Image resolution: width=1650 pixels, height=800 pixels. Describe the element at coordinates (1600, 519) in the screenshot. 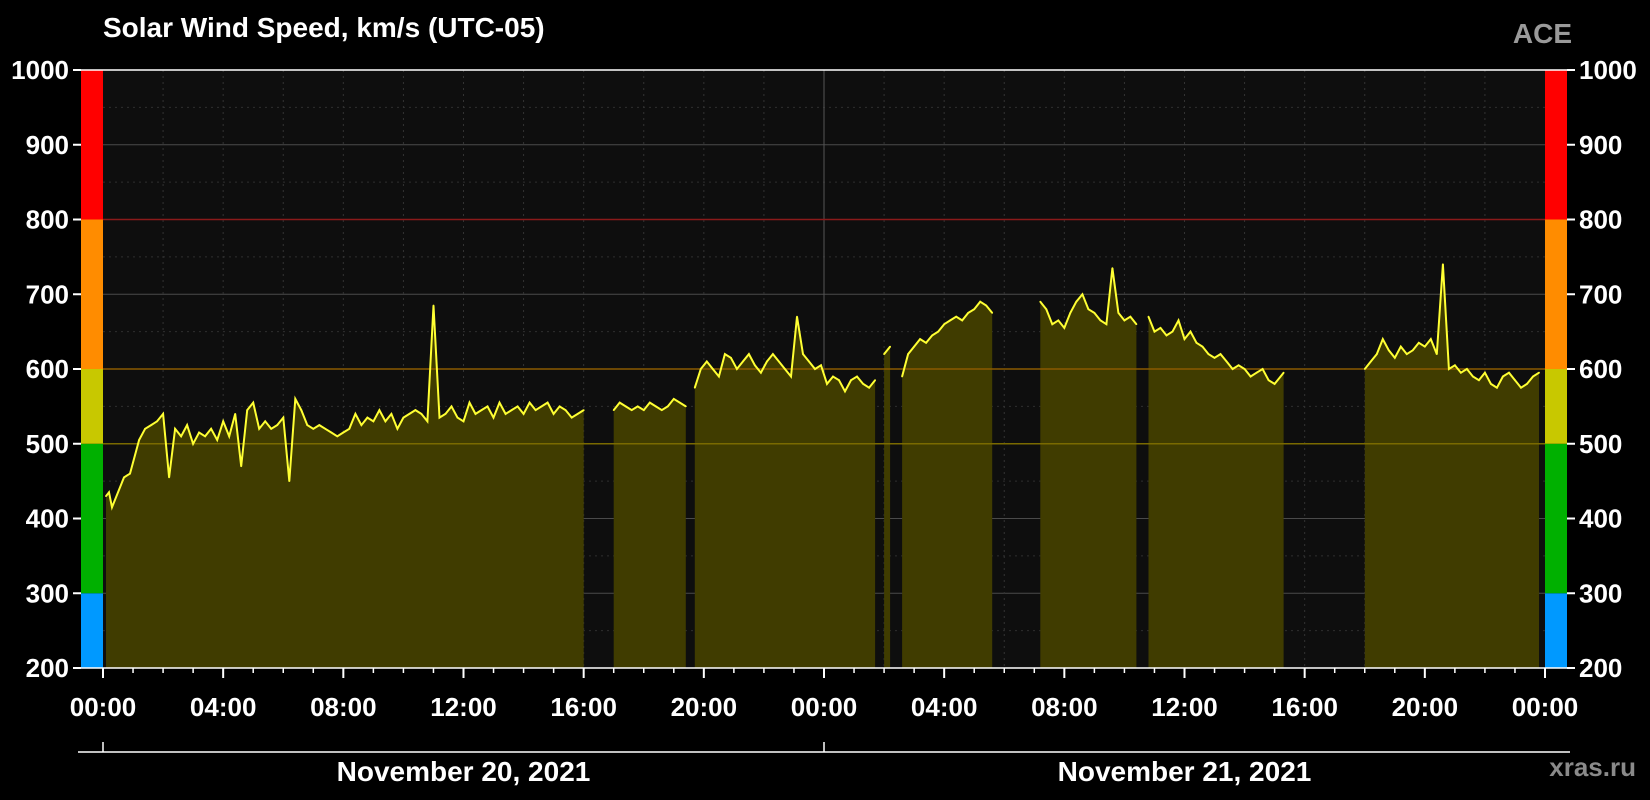

I see `y-tick-label-right: 400` at that location.